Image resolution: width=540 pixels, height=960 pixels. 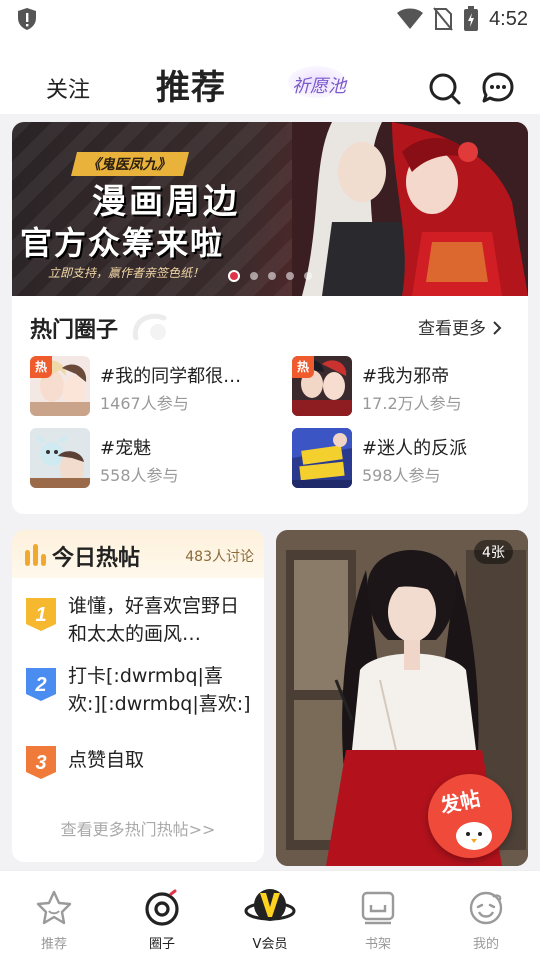 I want to click on svg-text: 1, so click(x=40, y=615).